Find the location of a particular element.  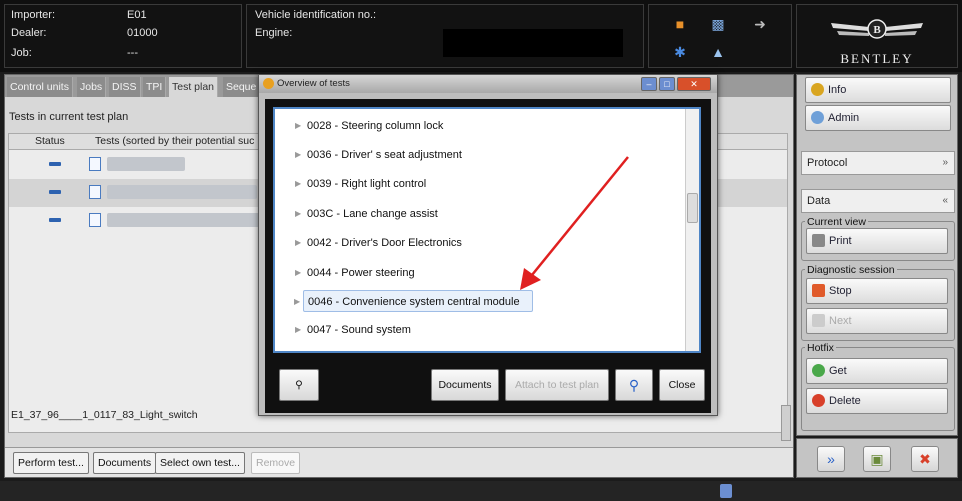

car-icon: ■ is located at coordinates (680, 24).